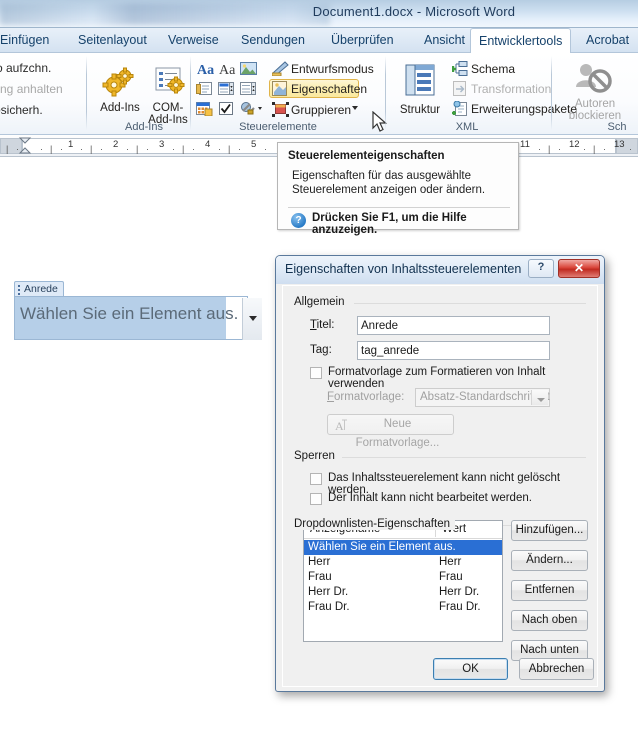 The image size is (638, 740). I want to click on group-allgemein-line, so click(470, 303).